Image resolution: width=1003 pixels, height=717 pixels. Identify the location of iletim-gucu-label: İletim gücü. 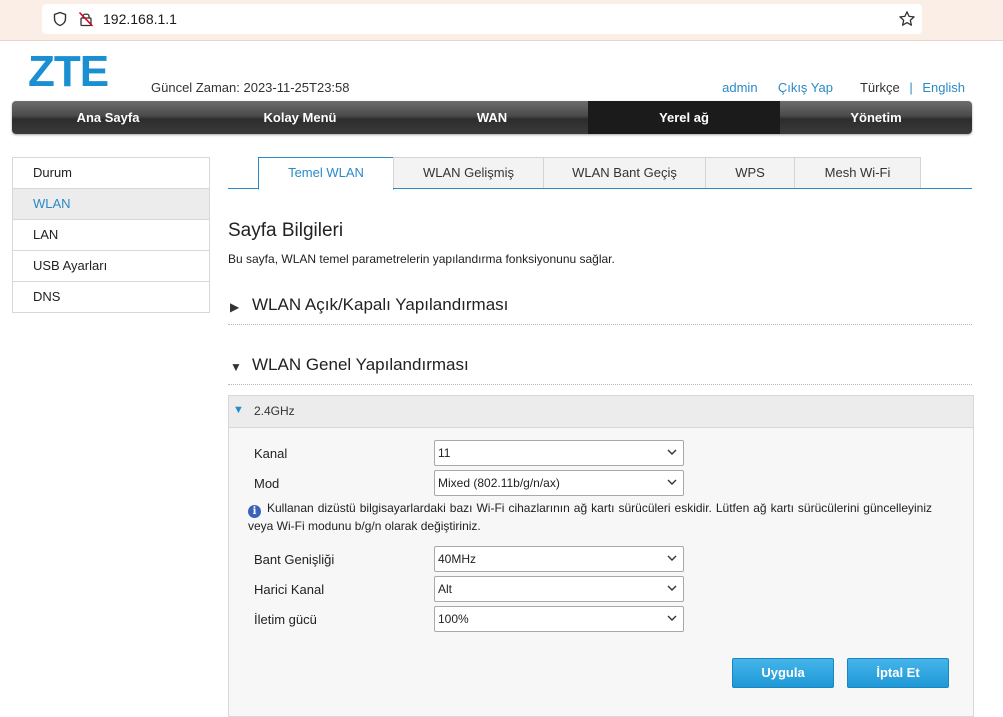
(285, 619).